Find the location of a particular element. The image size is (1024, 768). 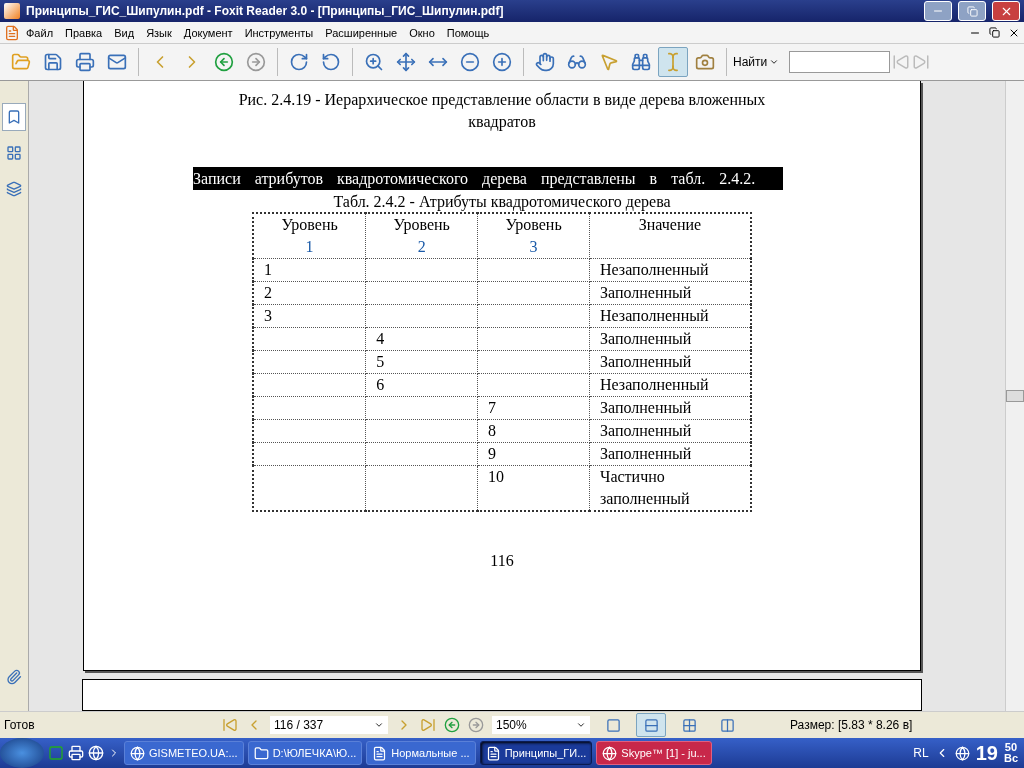

printer-icon is located at coordinates (85, 62).